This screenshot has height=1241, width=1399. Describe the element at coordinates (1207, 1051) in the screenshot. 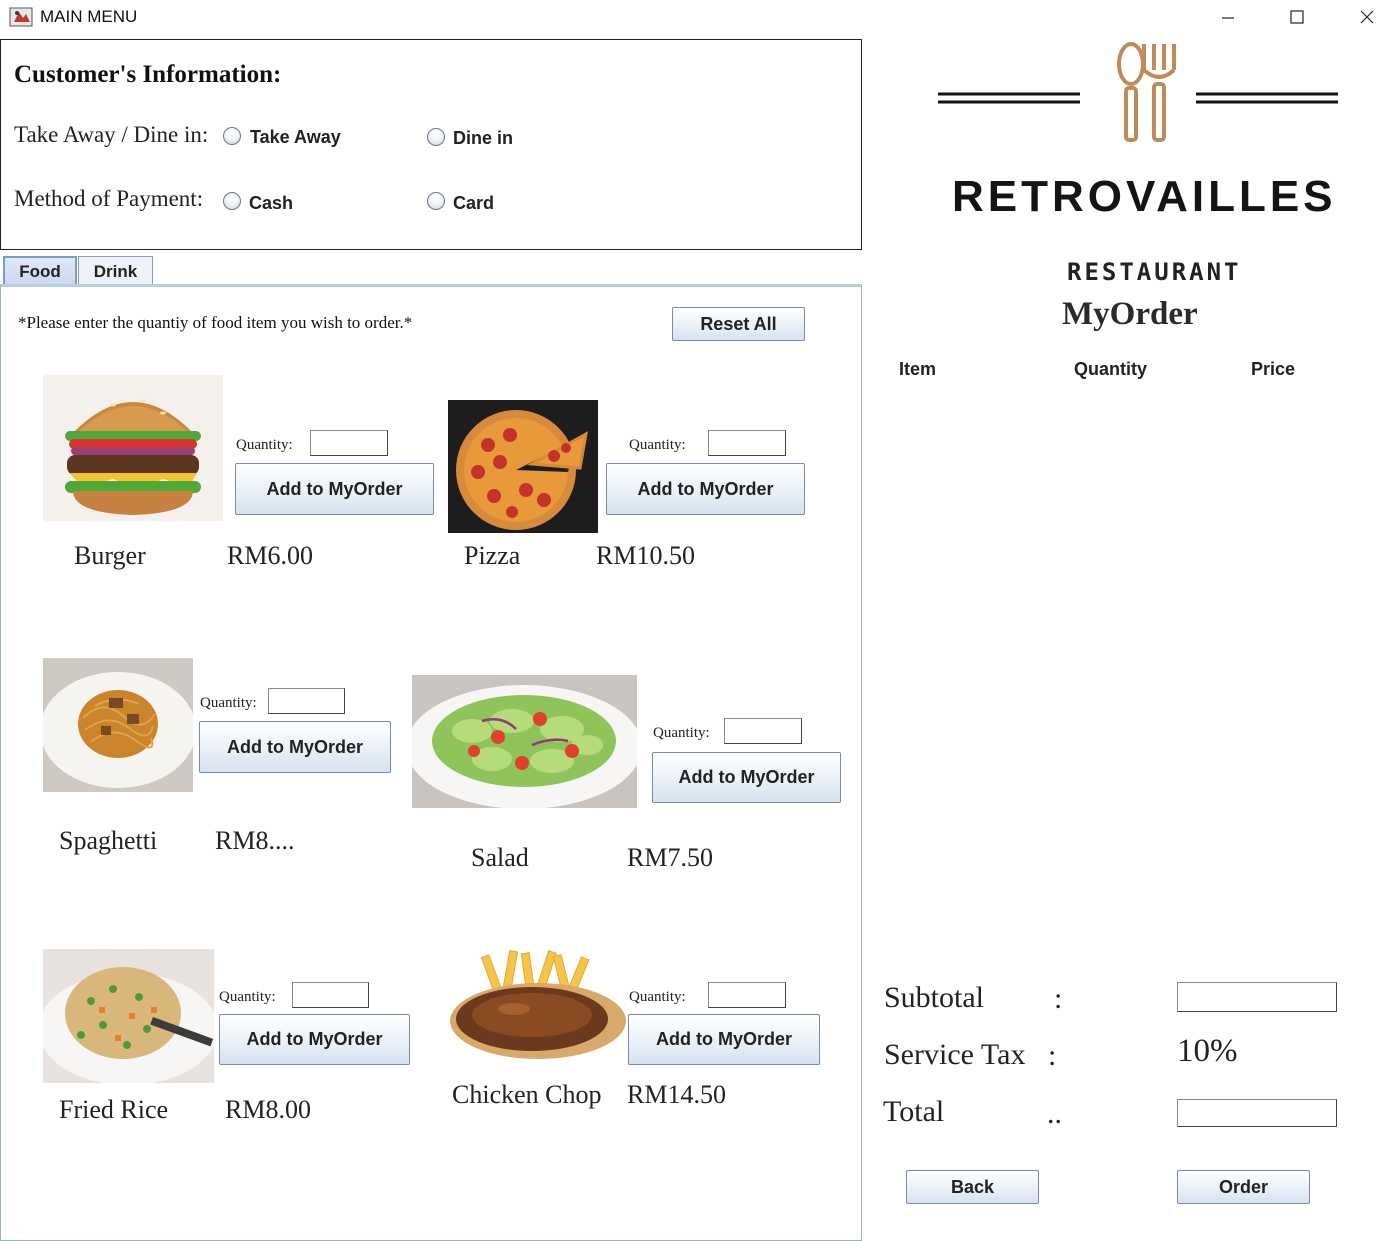

I see `service-tax-value: 10%` at that location.